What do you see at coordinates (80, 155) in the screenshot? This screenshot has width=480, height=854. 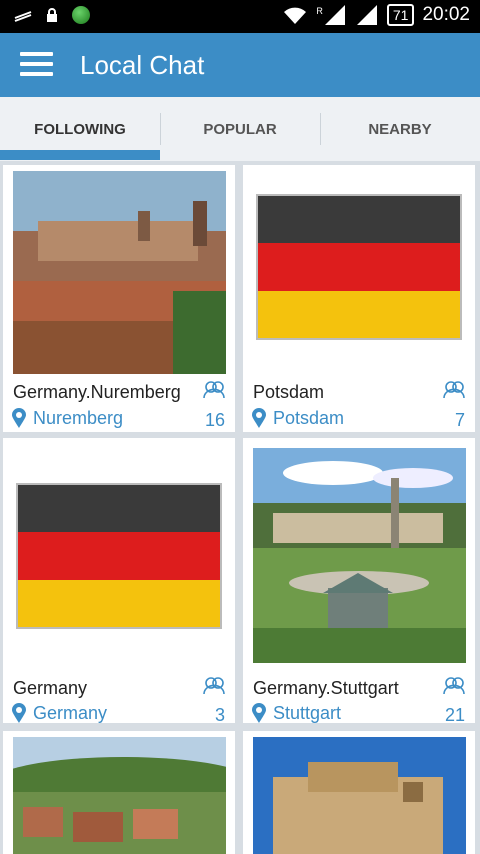 I see `tab-indicator` at bounding box center [80, 155].